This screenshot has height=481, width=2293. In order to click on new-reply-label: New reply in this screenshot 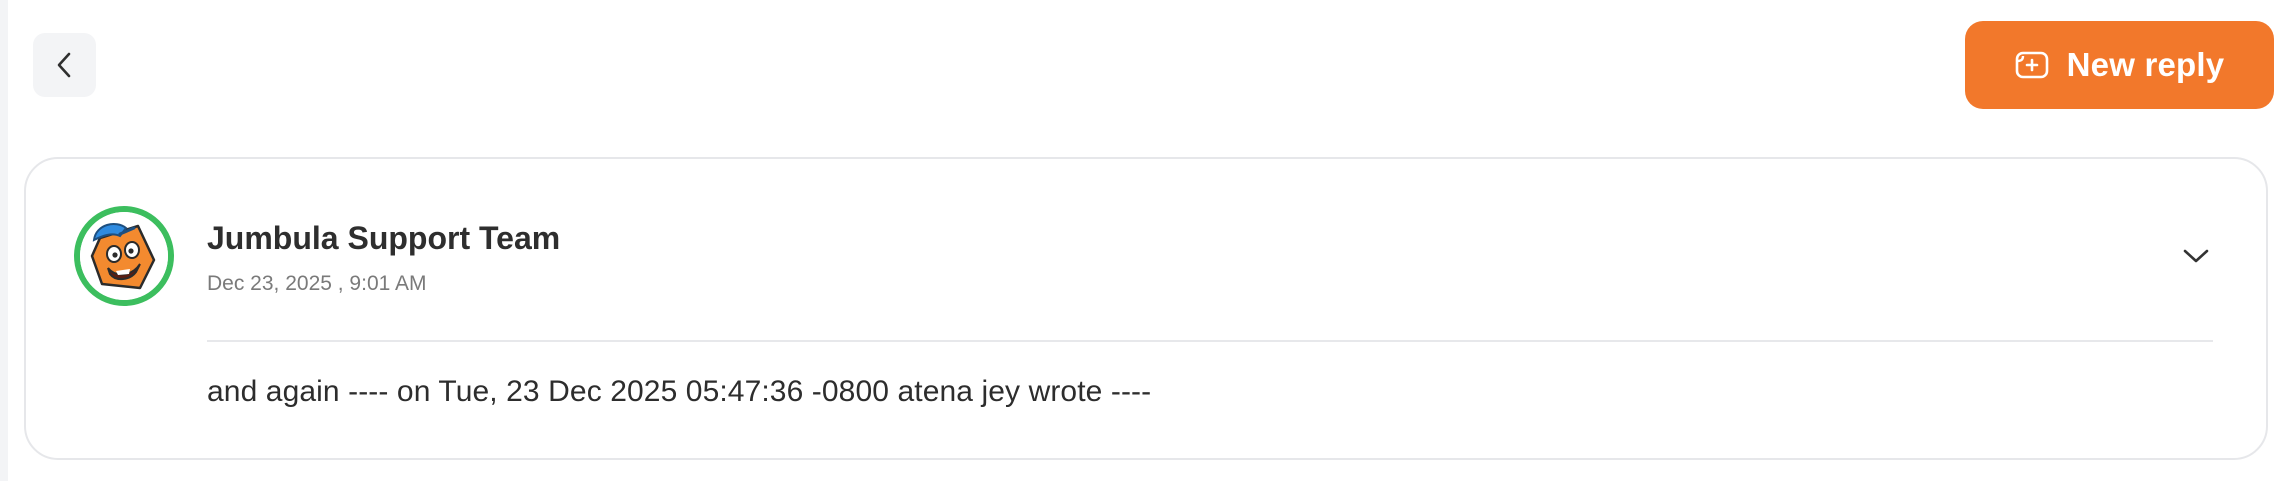, I will do `click(2145, 64)`.